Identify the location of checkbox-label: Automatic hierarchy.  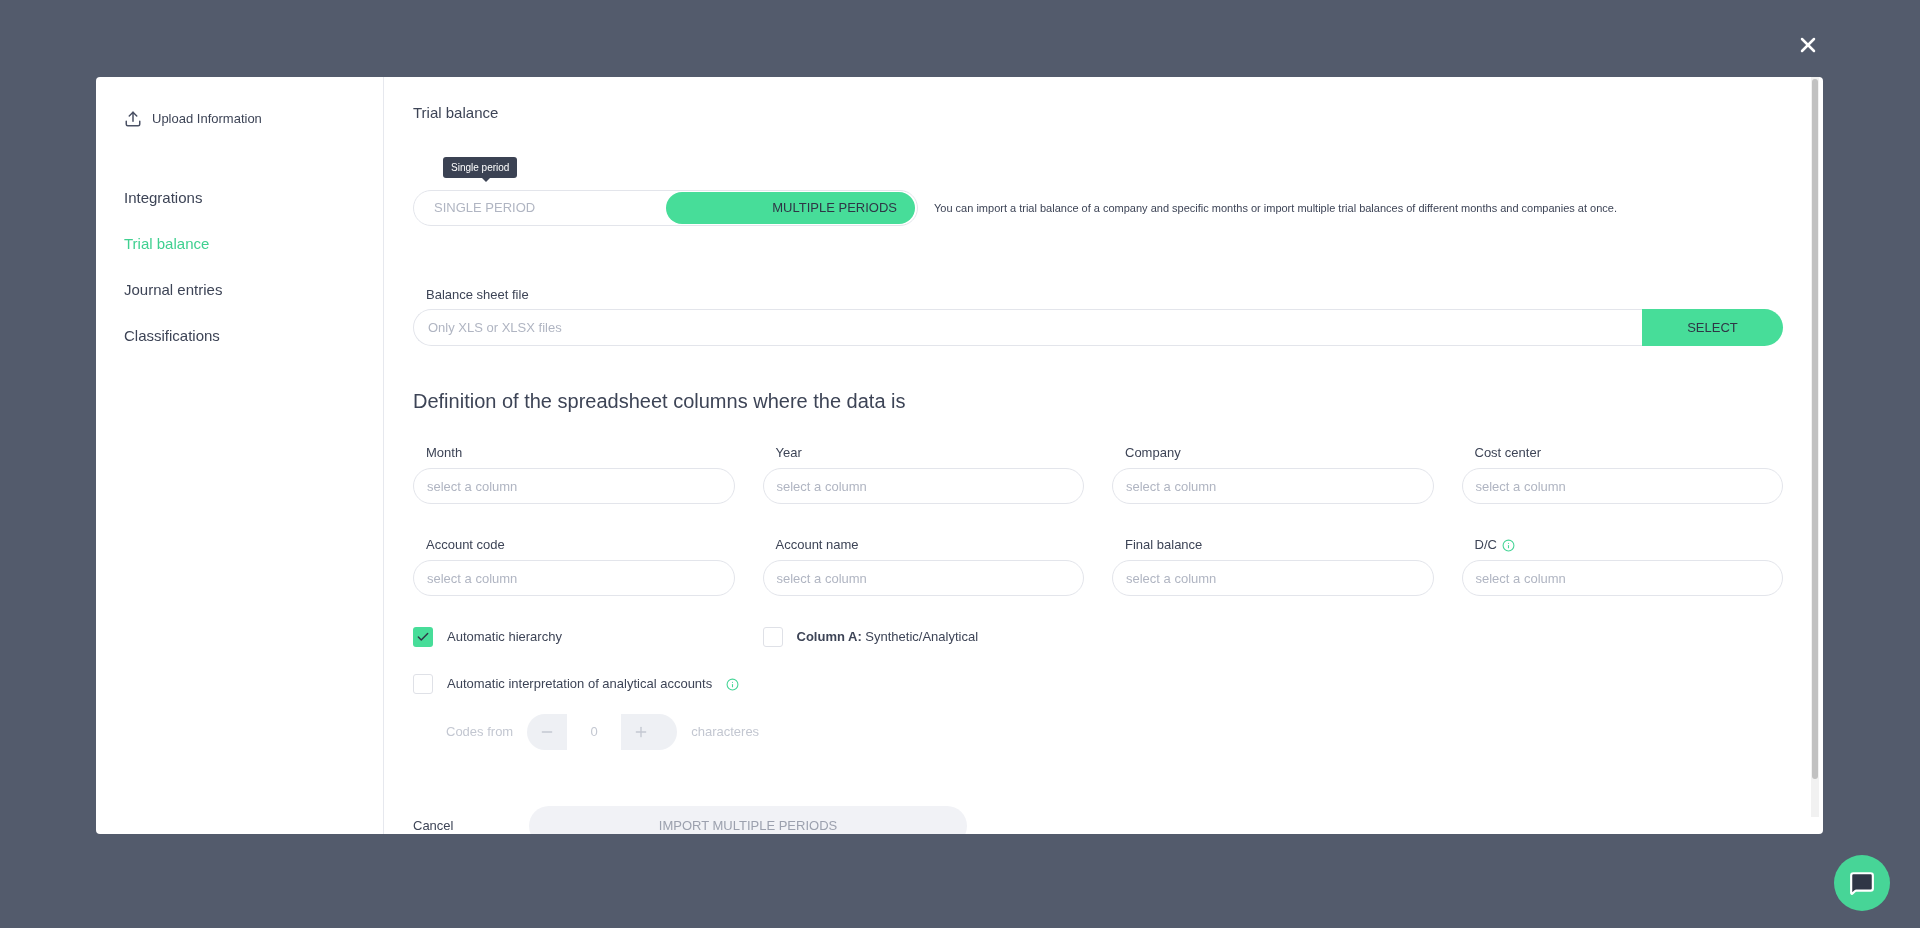
(504, 637).